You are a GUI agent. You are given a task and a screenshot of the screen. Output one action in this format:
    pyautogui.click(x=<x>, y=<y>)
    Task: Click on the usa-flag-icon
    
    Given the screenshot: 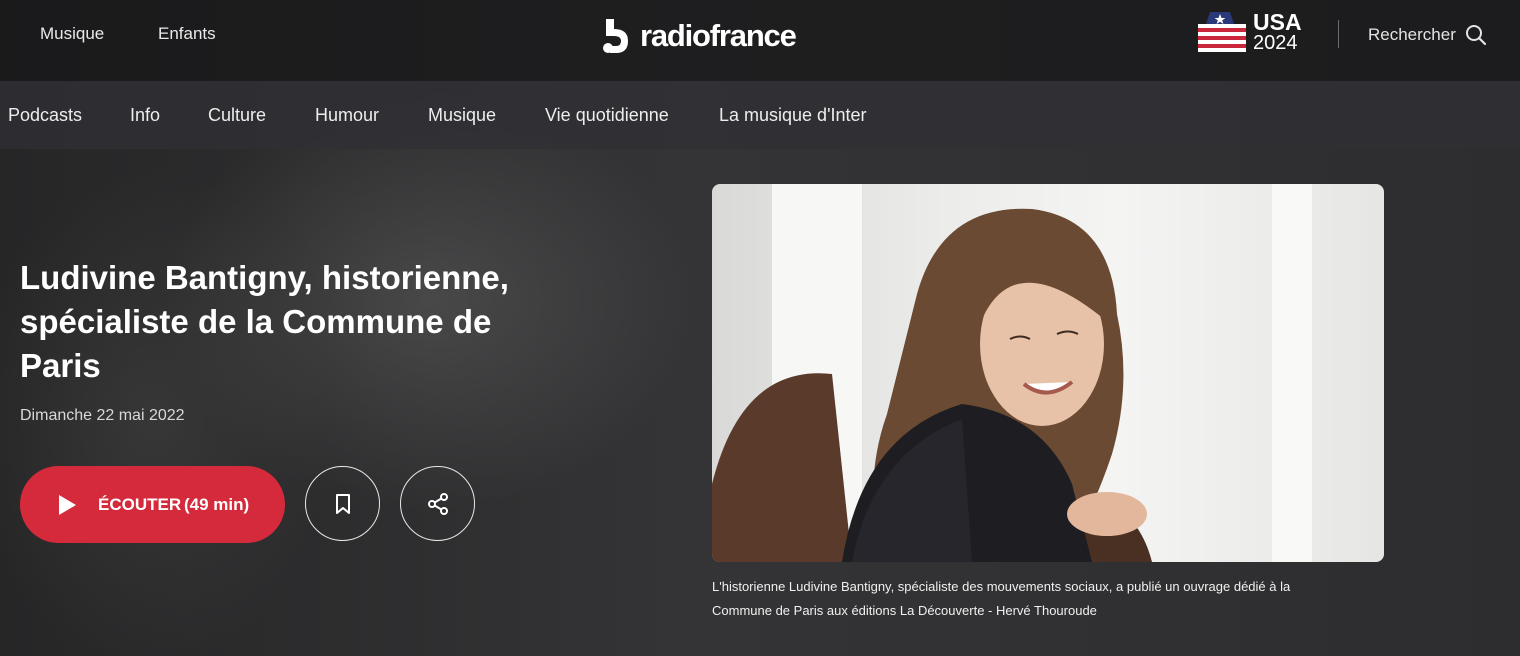 What is the action you would take?
    pyautogui.click(x=1222, y=32)
    